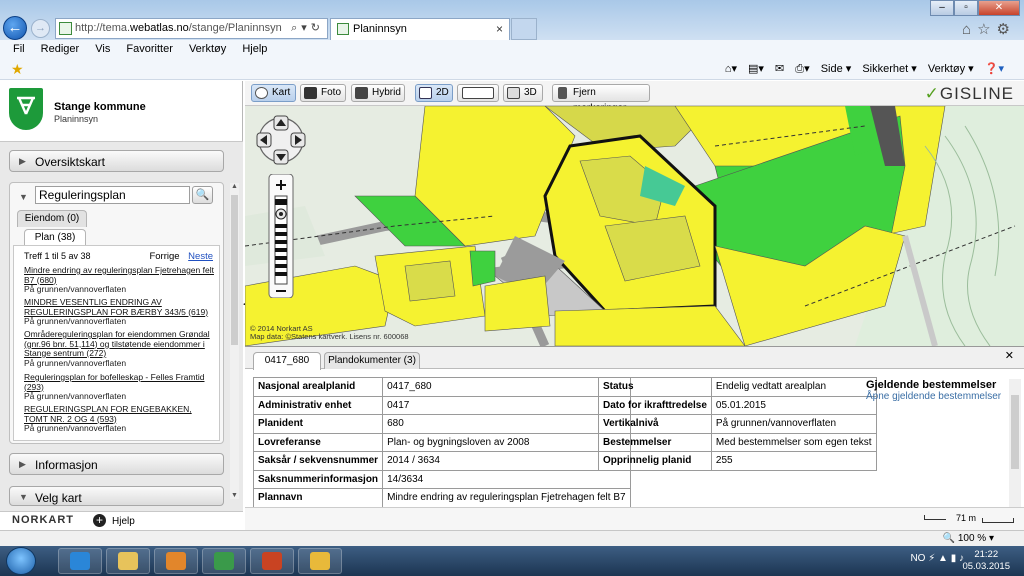 The width and height of the screenshot is (1024, 576). I want to click on results-count: Treff 1 til 5 av 38, so click(57, 256).